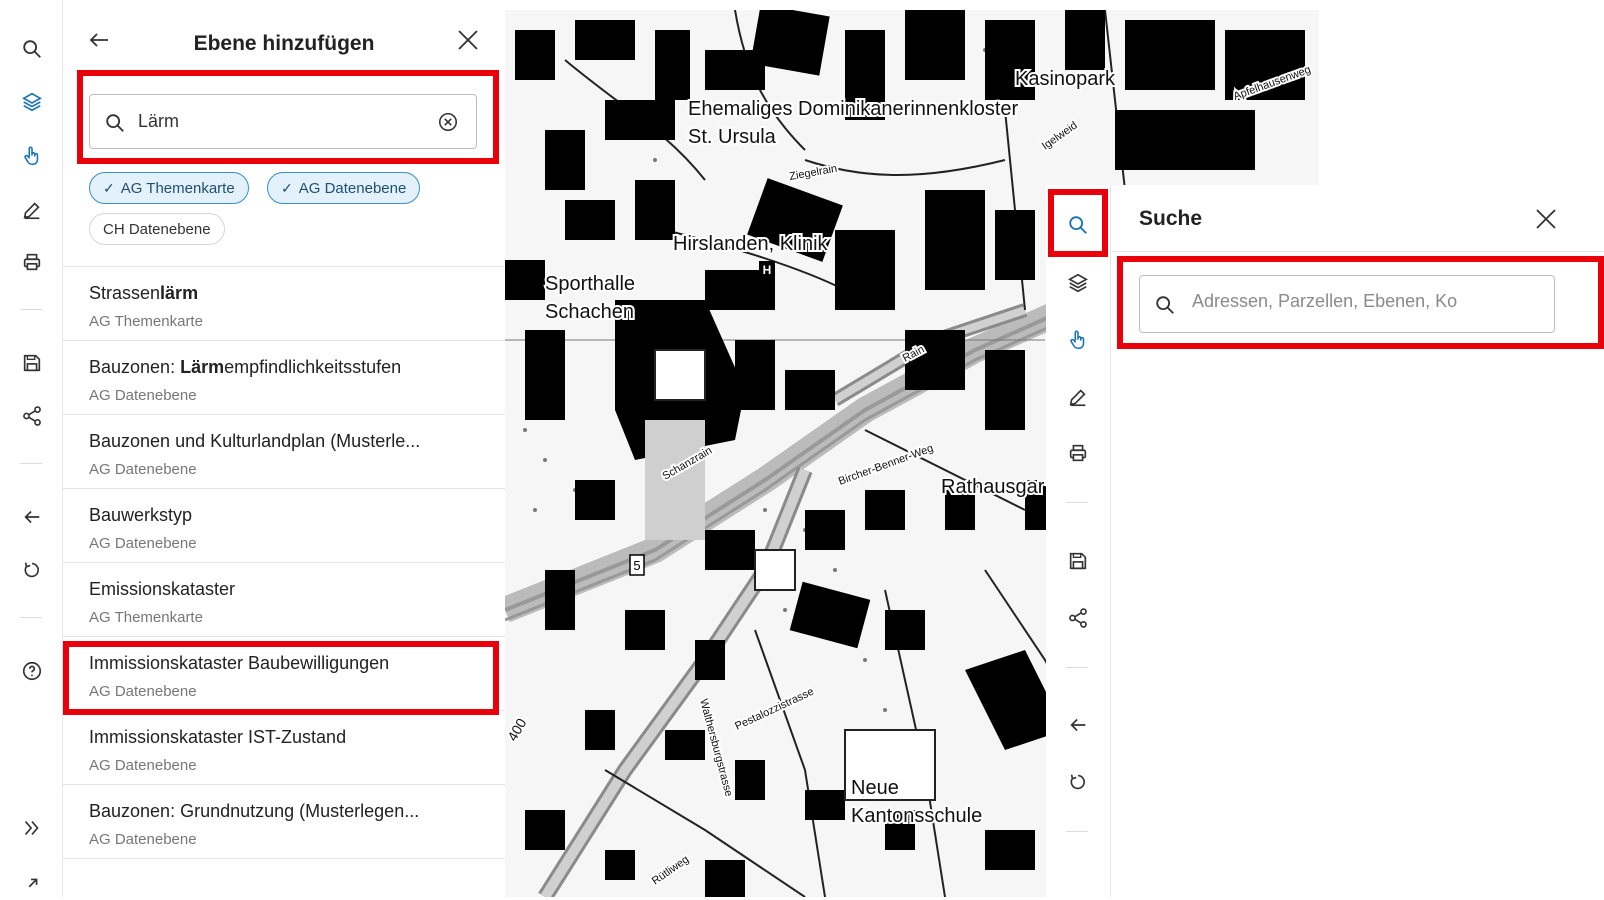 This screenshot has height=900, width=1604. I want to click on filter-chip-ag-datenebene: ✓ AG Datenebene, so click(344, 188).